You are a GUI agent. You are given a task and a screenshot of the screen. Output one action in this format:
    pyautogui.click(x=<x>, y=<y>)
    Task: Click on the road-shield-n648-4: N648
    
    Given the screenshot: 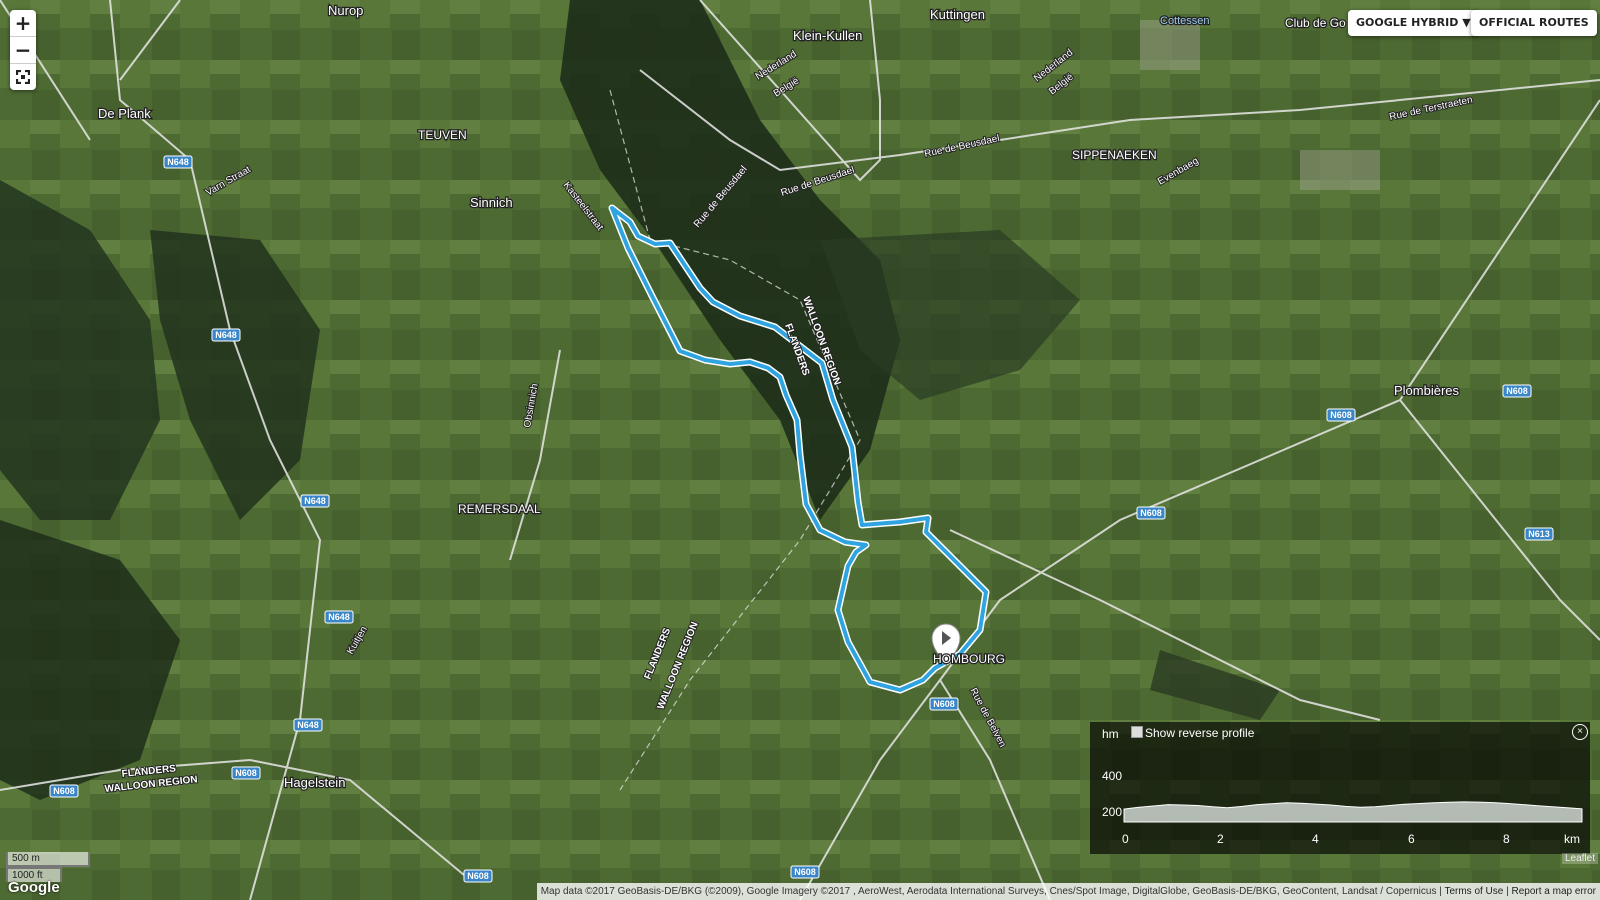 What is the action you would take?
    pyautogui.click(x=339, y=617)
    